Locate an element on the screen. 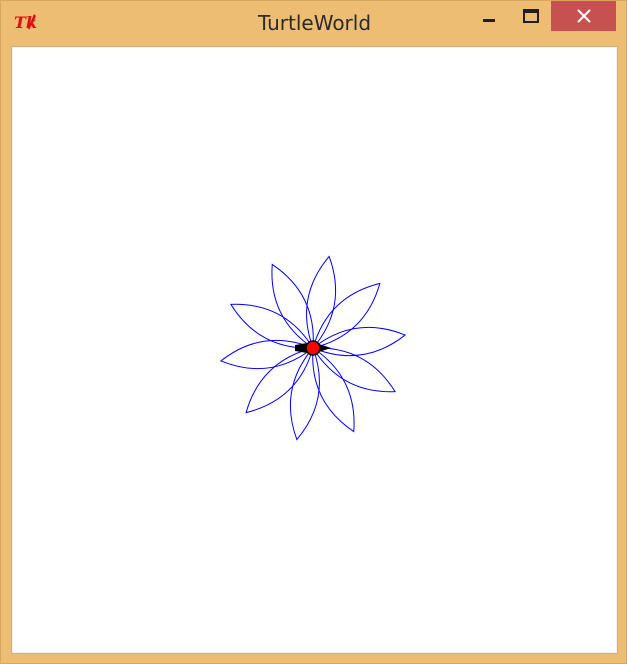 Image resolution: width=627 pixels, height=664 pixels. close-button is located at coordinates (583, 16).